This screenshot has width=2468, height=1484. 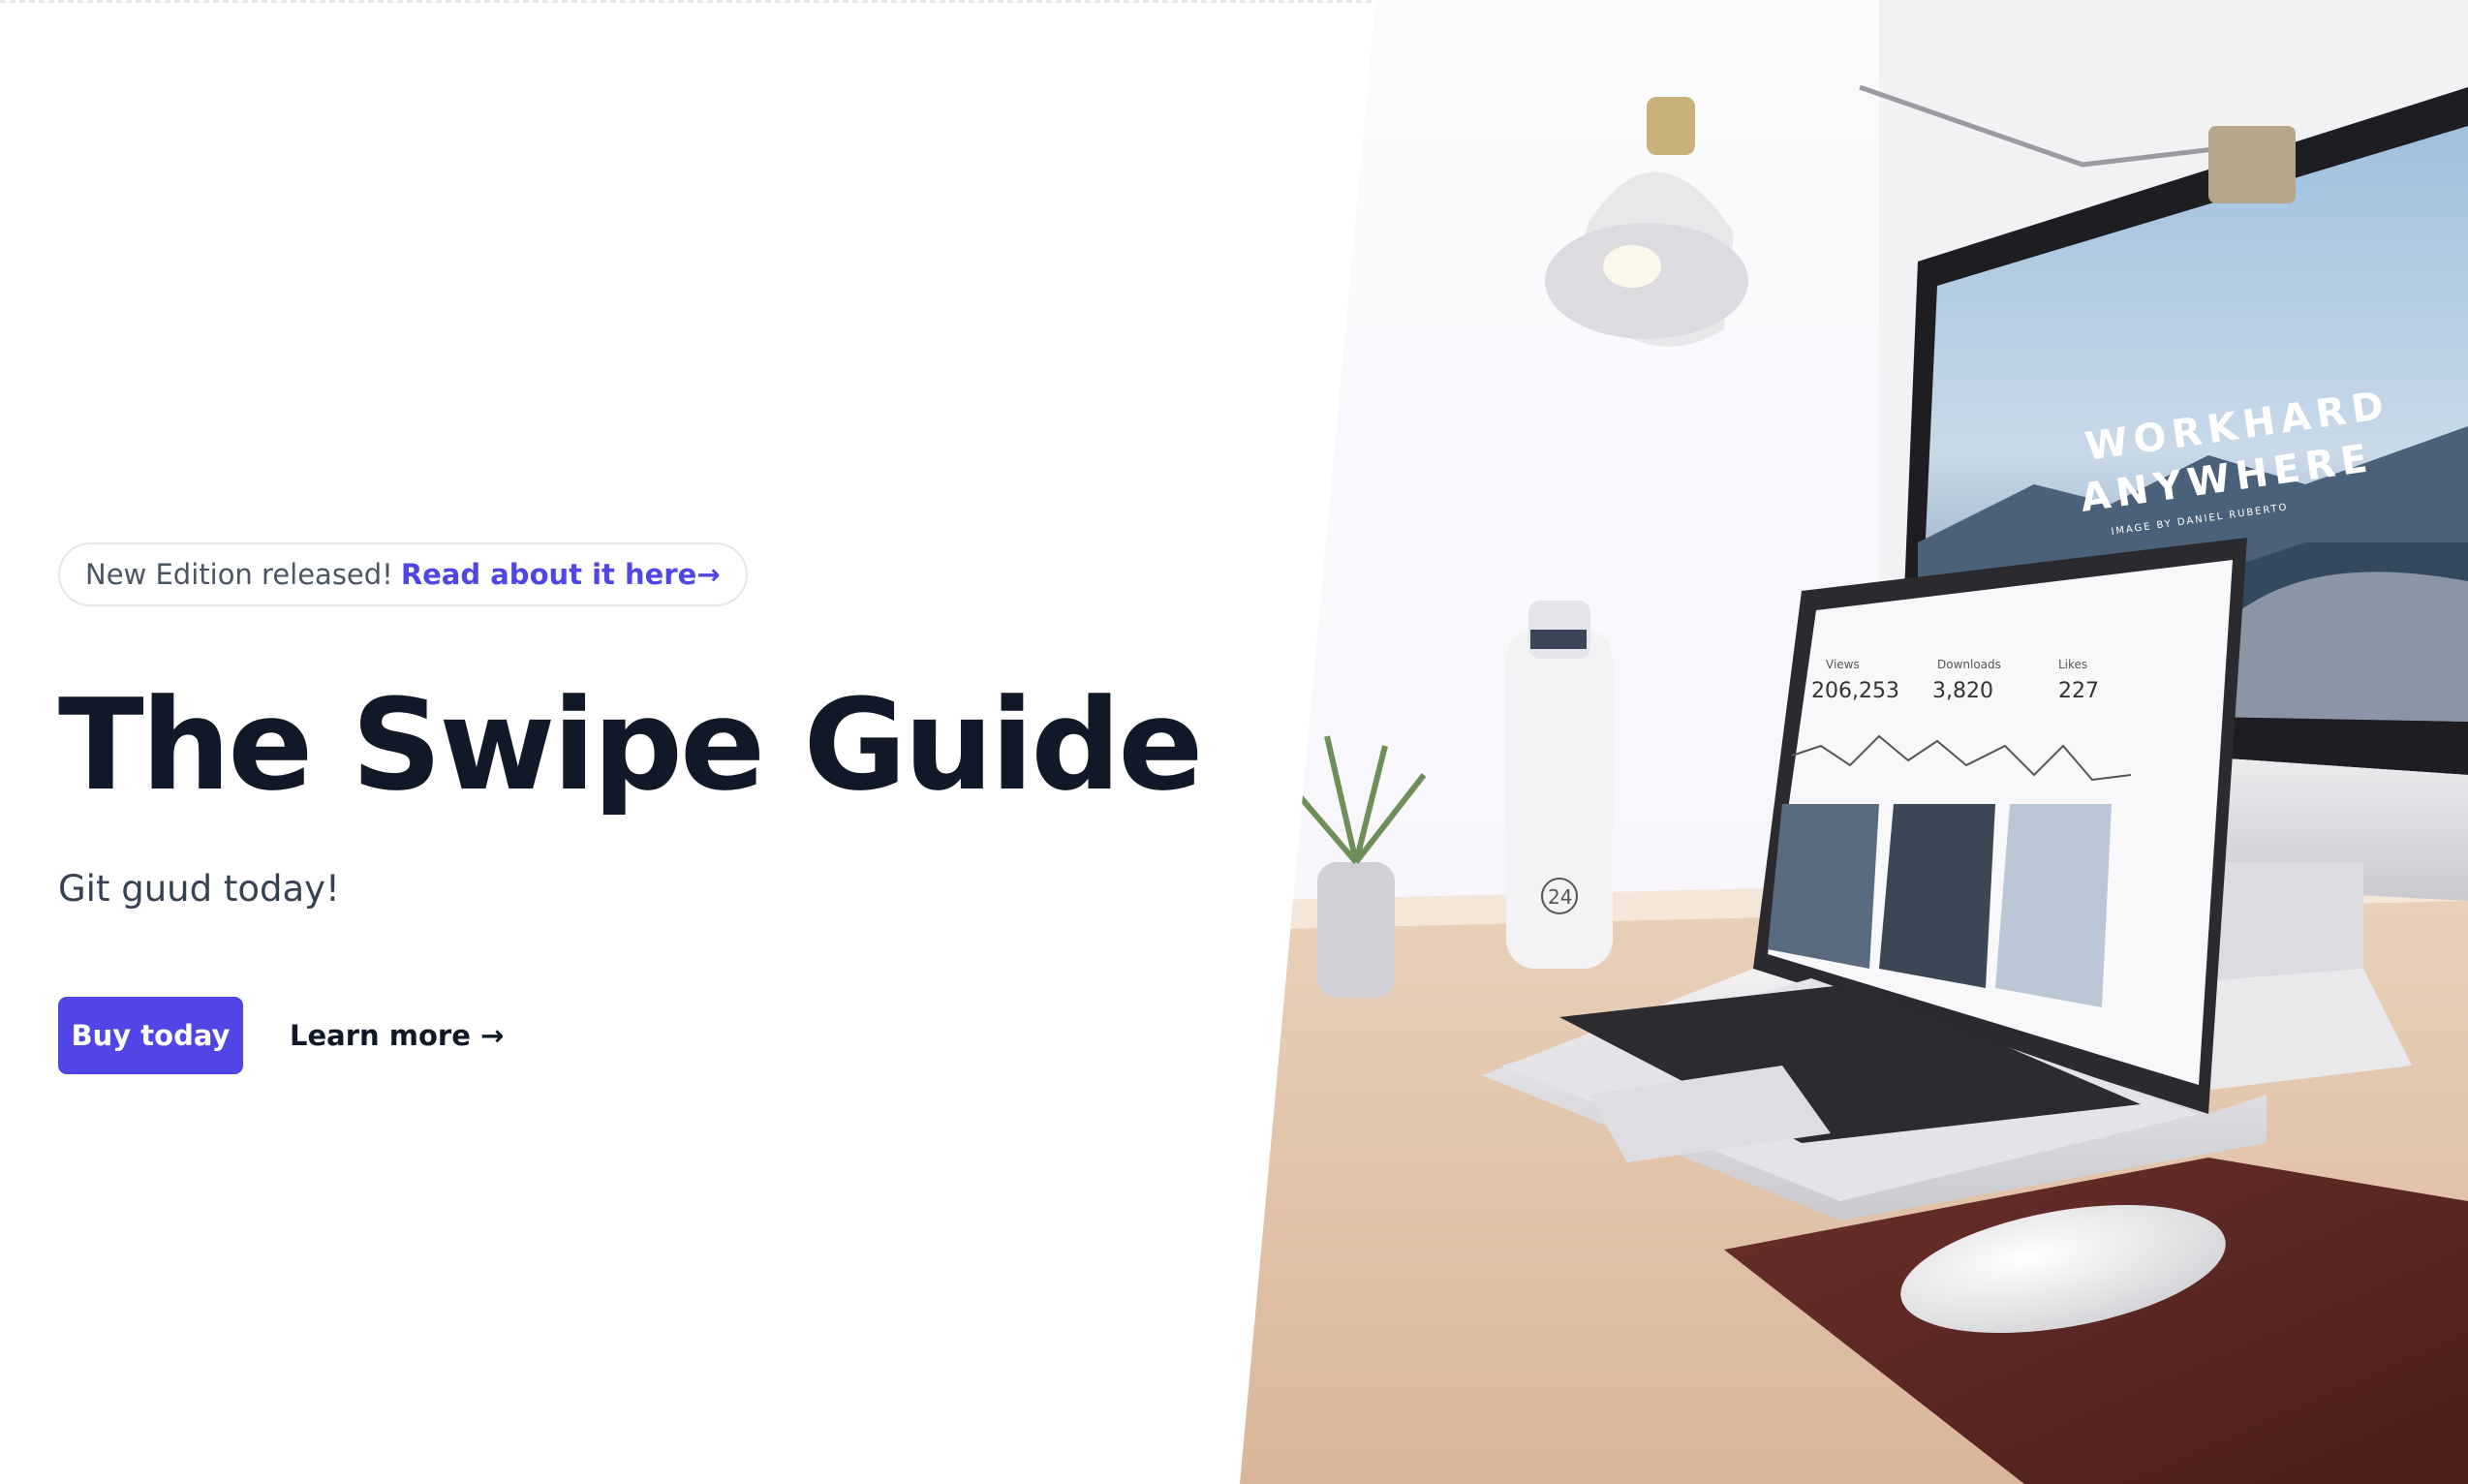 What do you see at coordinates (630, 745) in the screenshot?
I see `page-title: The Swipe Guide` at bounding box center [630, 745].